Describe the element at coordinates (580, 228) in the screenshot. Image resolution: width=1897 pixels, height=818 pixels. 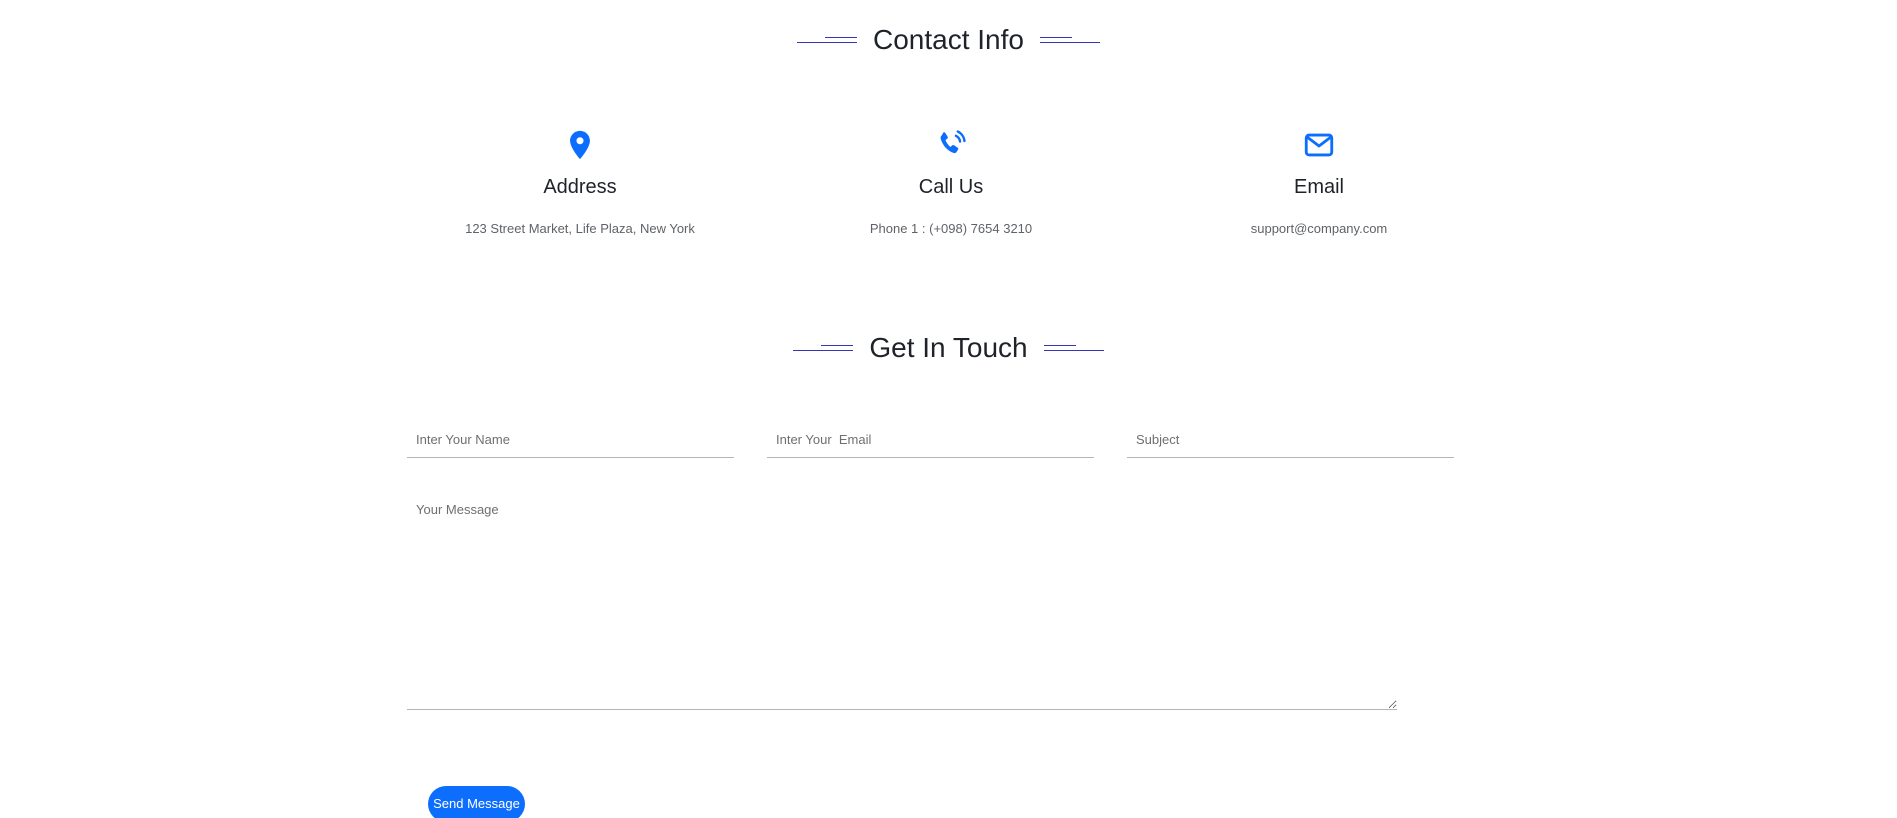
I see `address-text: 123 Street Market, Life Plaza, New York` at that location.